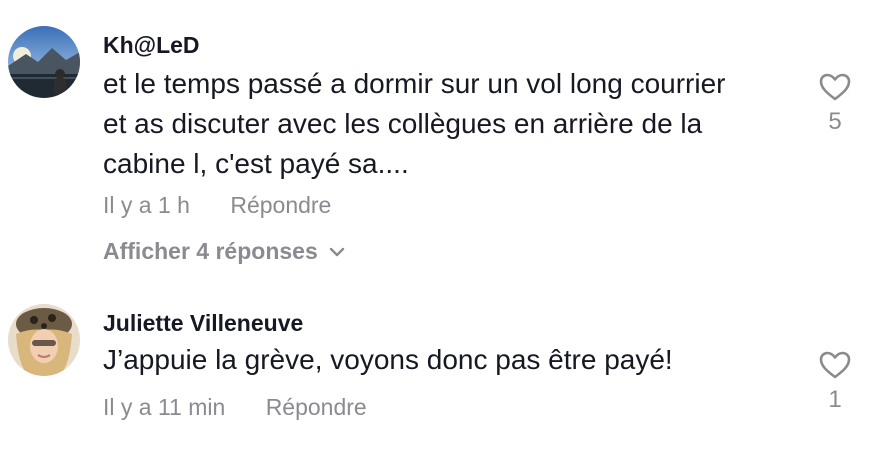 This screenshot has width=878, height=454. I want to click on comment-timestamp: Il y a 1 h, so click(146, 205).